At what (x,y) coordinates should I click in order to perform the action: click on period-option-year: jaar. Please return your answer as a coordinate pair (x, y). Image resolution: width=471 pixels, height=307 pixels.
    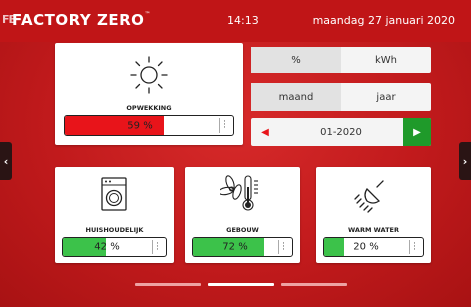
    Looking at the image, I should click on (386, 97).